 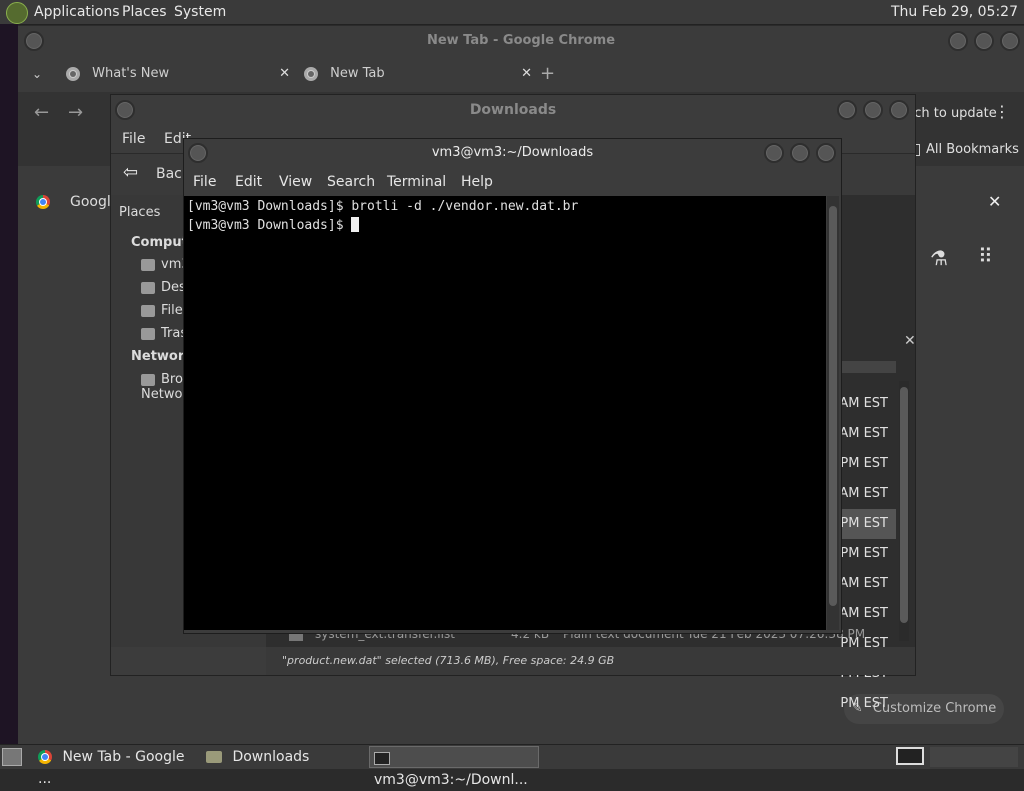 What do you see at coordinates (826, 153) in the screenshot?
I see `term-close-button` at bounding box center [826, 153].